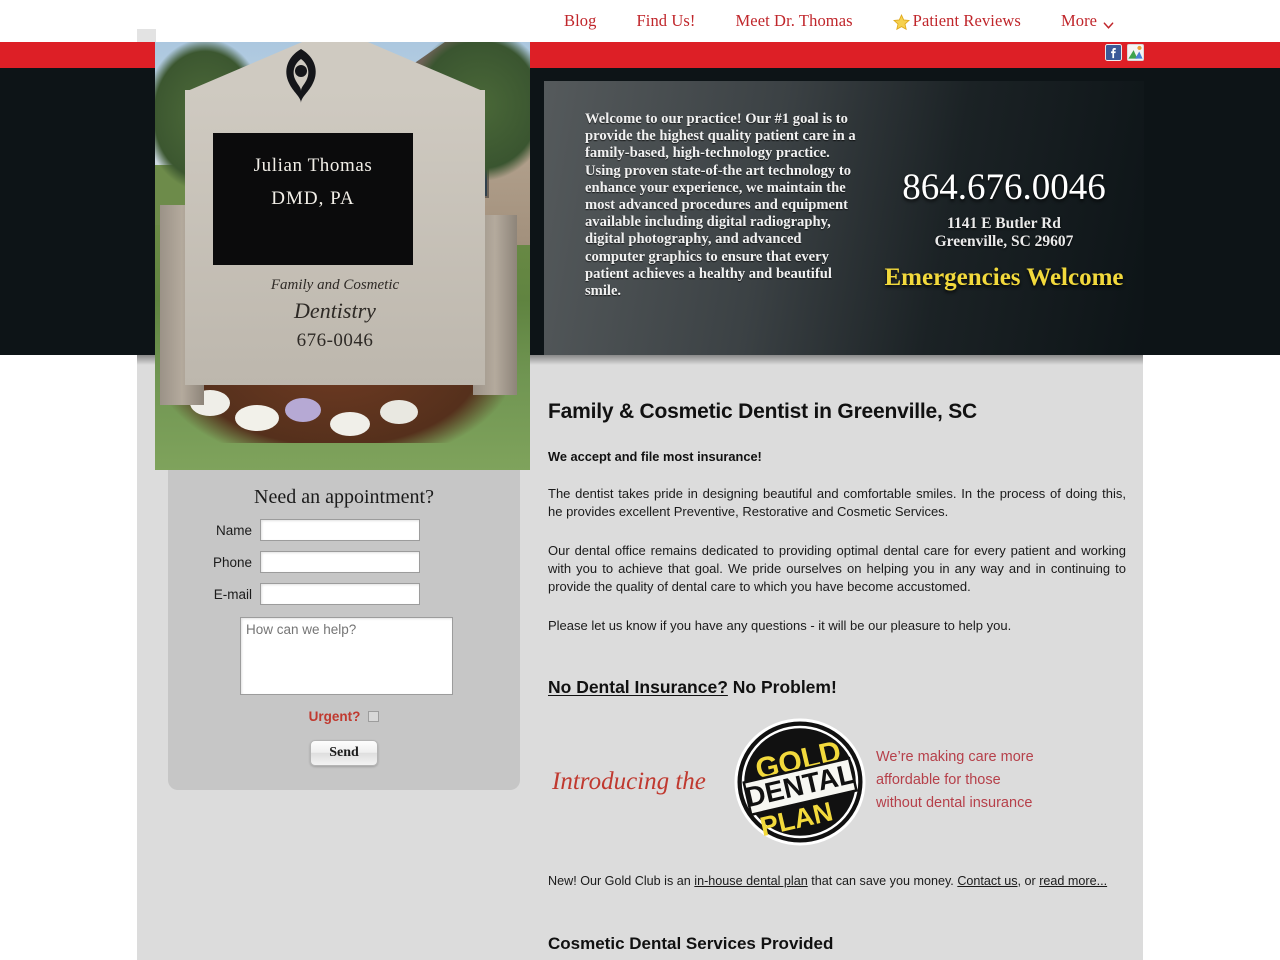 This screenshot has width=1280, height=960. I want to click on chevron-down-icon, so click(1108, 22).